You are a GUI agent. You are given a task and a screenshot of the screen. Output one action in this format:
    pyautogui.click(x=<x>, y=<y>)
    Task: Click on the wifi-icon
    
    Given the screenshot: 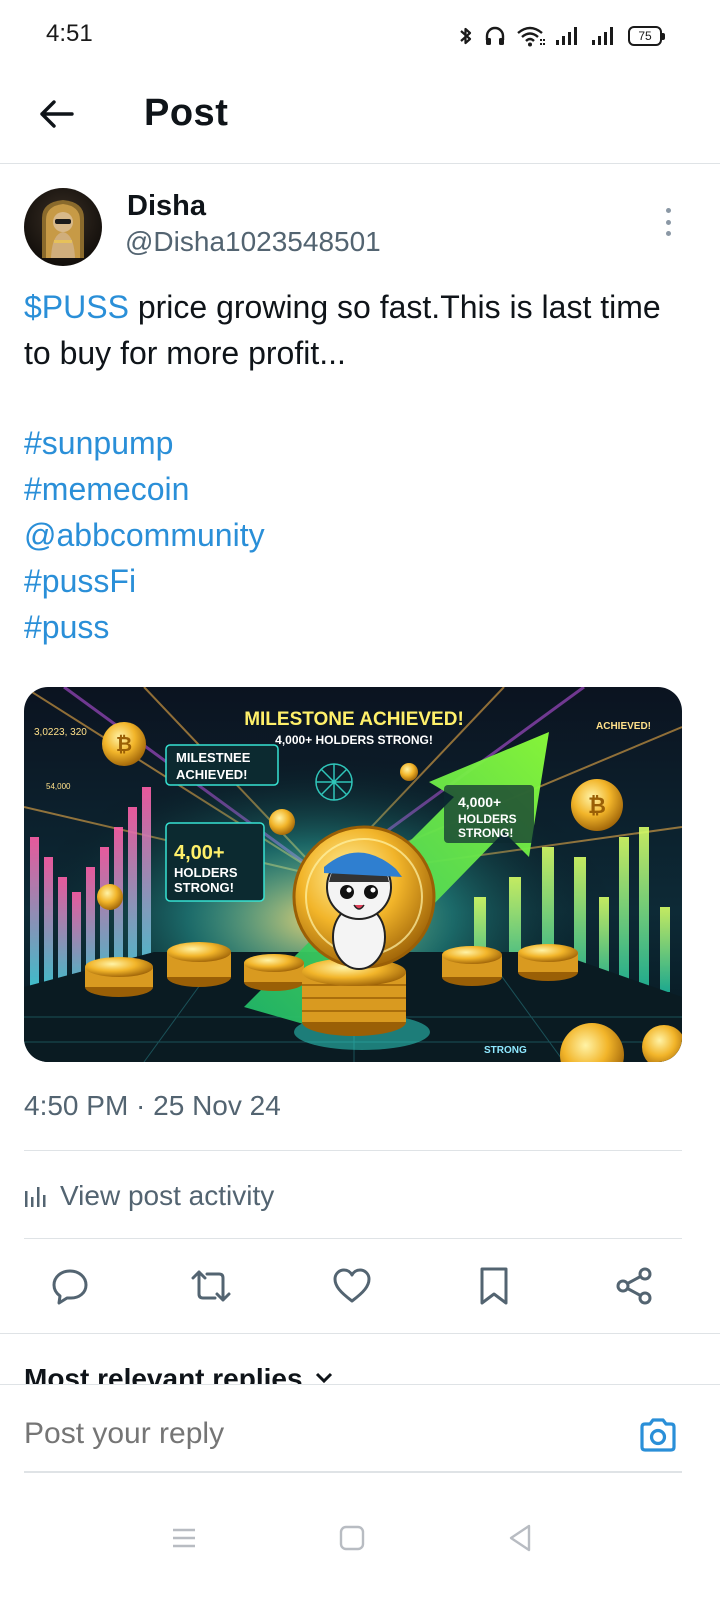 What is the action you would take?
    pyautogui.click(x=531, y=36)
    